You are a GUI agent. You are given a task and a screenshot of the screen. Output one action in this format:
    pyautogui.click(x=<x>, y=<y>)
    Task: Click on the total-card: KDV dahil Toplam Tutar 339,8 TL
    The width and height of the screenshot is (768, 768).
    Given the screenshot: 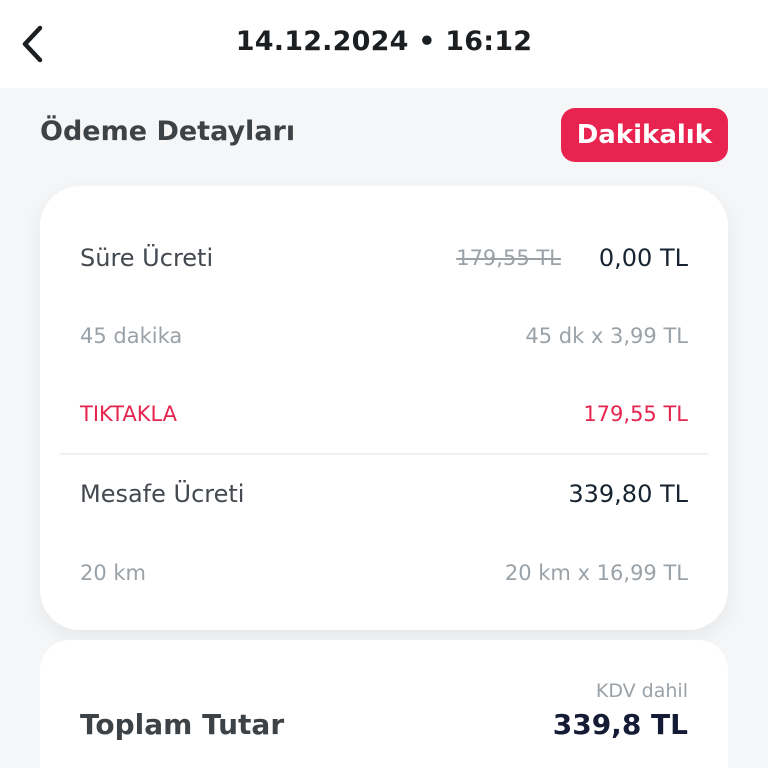 What is the action you would take?
    pyautogui.click(x=384, y=704)
    